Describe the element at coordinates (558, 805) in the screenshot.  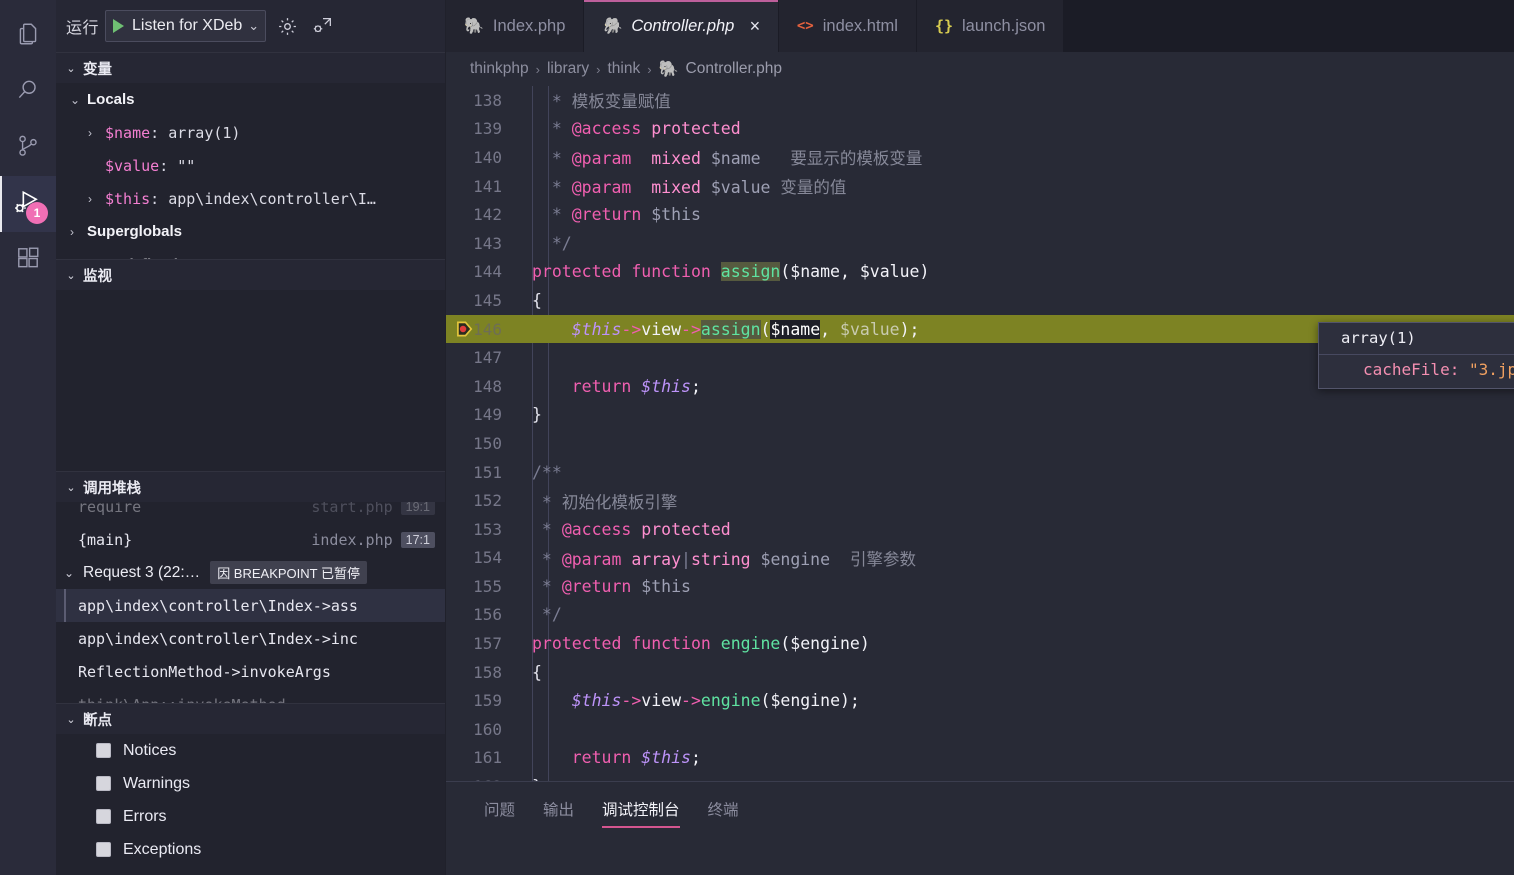
I see `panel-tab-output: 输出` at that location.